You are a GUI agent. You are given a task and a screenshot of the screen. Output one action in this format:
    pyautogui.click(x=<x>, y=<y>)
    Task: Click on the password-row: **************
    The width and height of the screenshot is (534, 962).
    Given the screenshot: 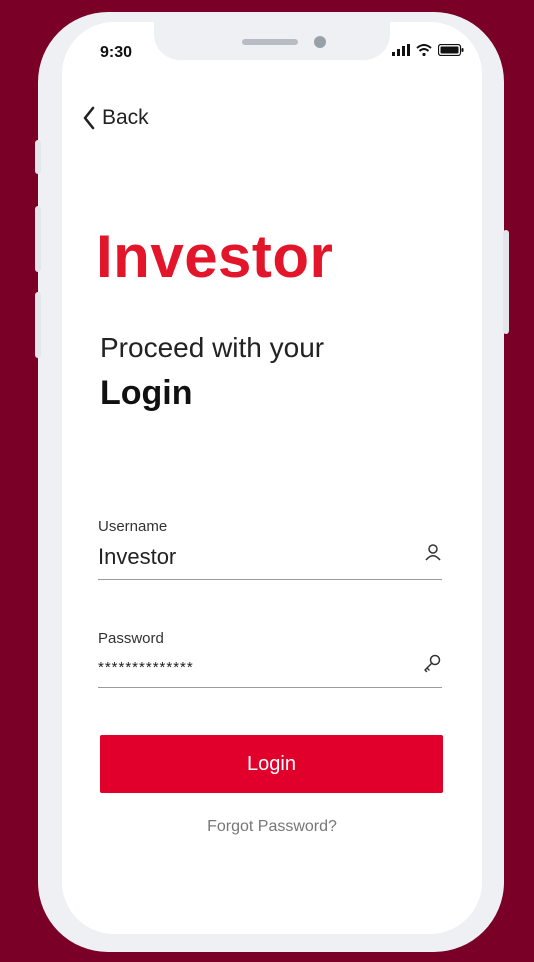 What is the action you would take?
    pyautogui.click(x=270, y=667)
    